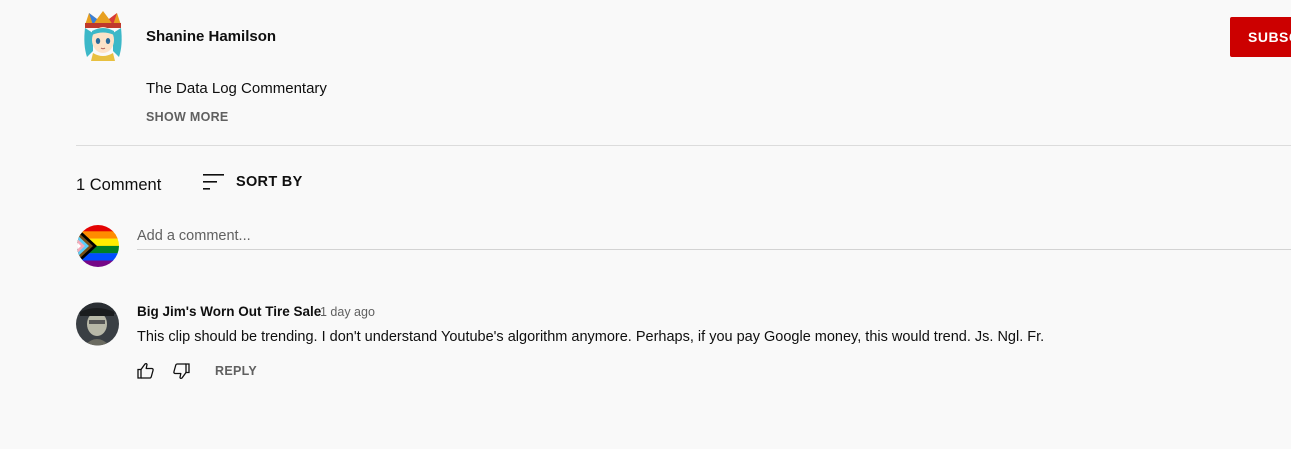  What do you see at coordinates (269, 182) in the screenshot?
I see `sort-by-label: SORT BY` at bounding box center [269, 182].